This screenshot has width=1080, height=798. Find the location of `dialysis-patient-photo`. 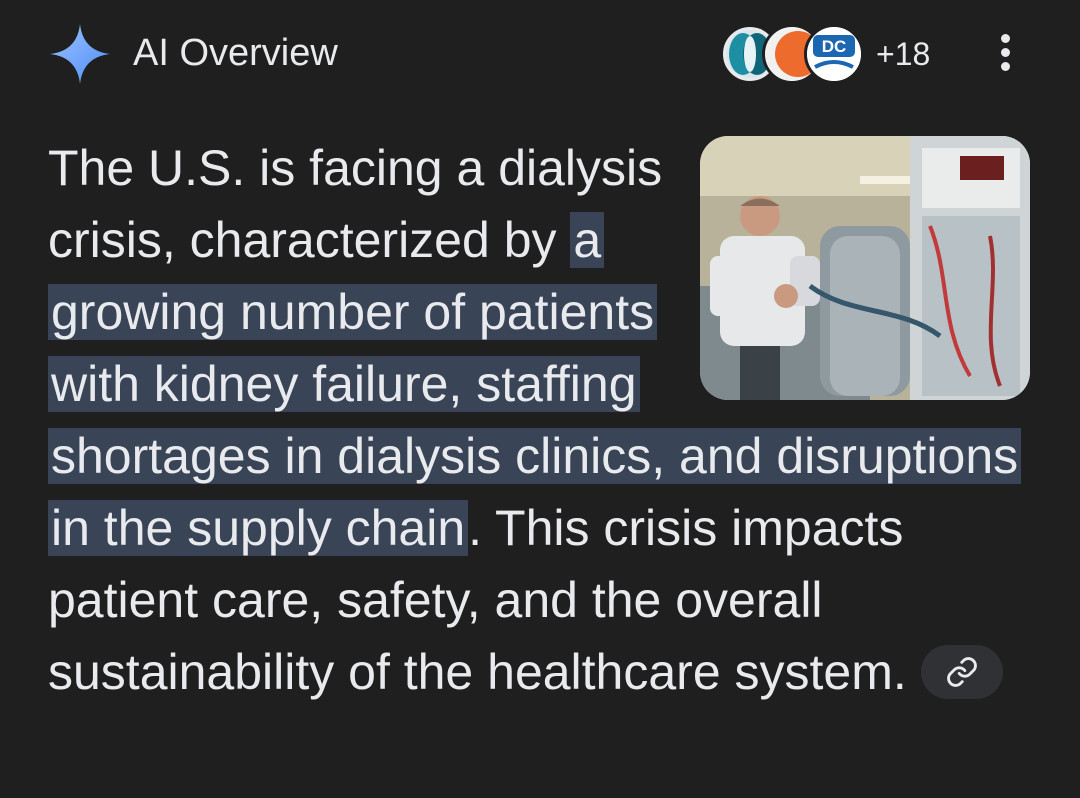

dialysis-patient-photo is located at coordinates (865, 268).